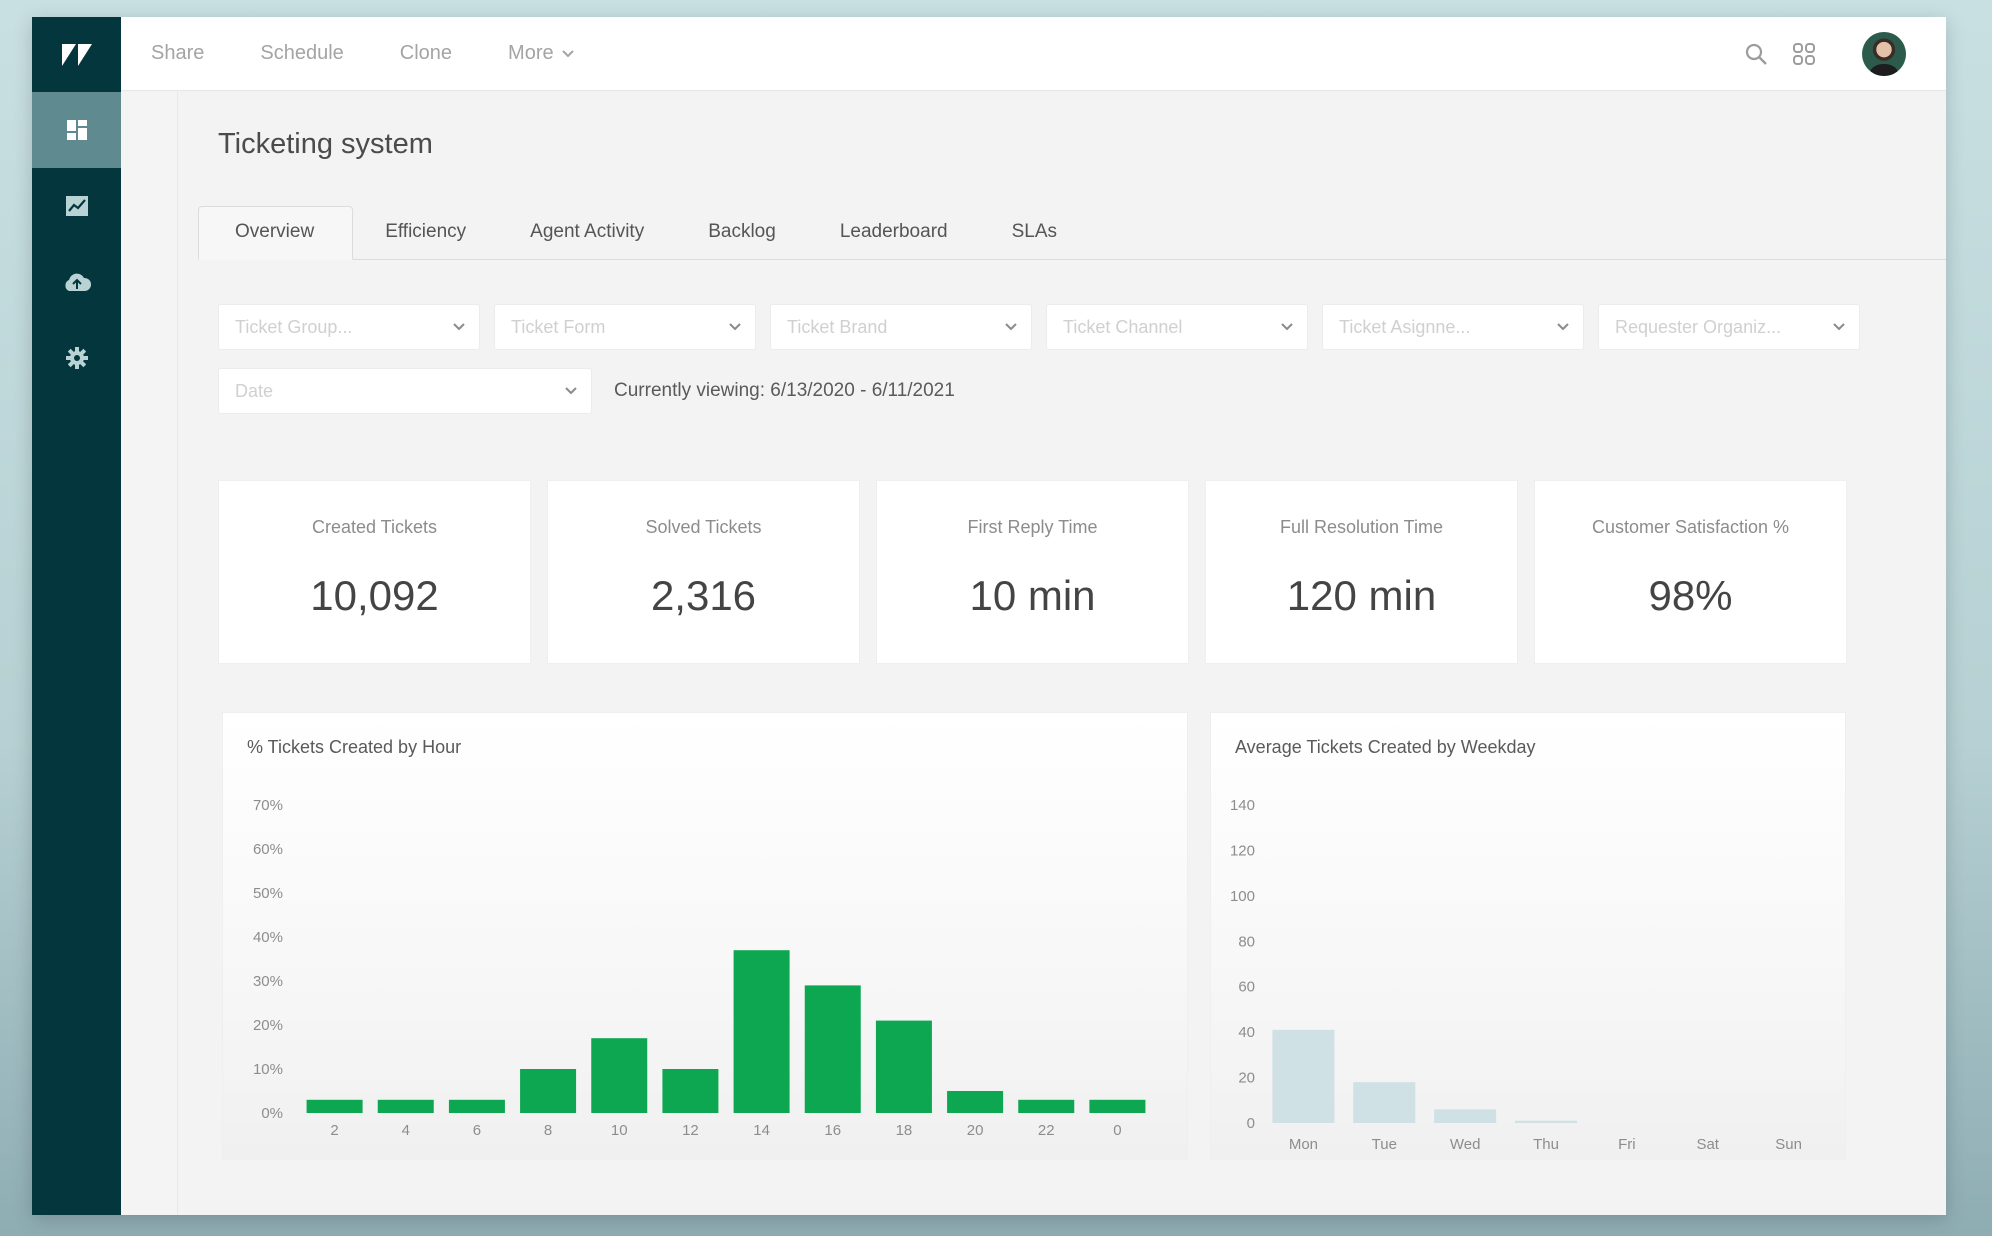  I want to click on x-tick-label: 16, so click(832, 1130).